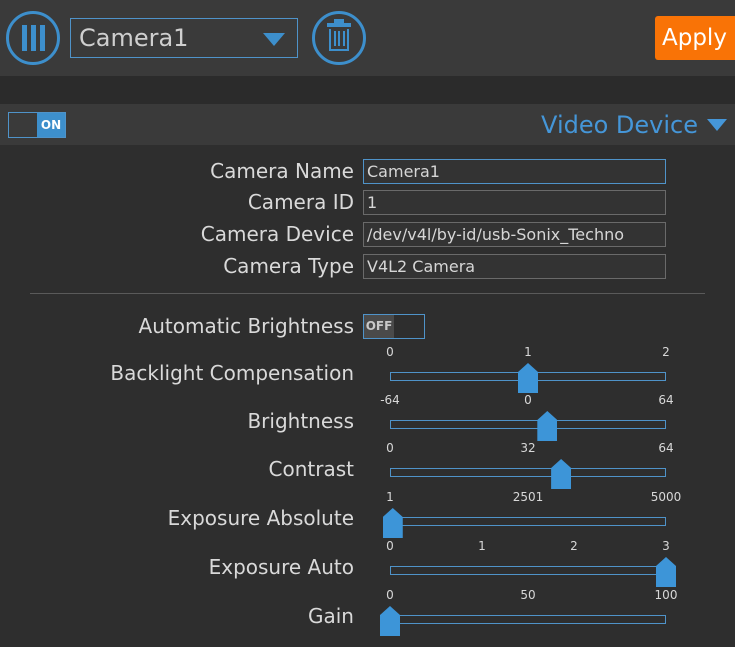  What do you see at coordinates (232, 373) in the screenshot?
I see `slider-label: Backlight Compensation` at bounding box center [232, 373].